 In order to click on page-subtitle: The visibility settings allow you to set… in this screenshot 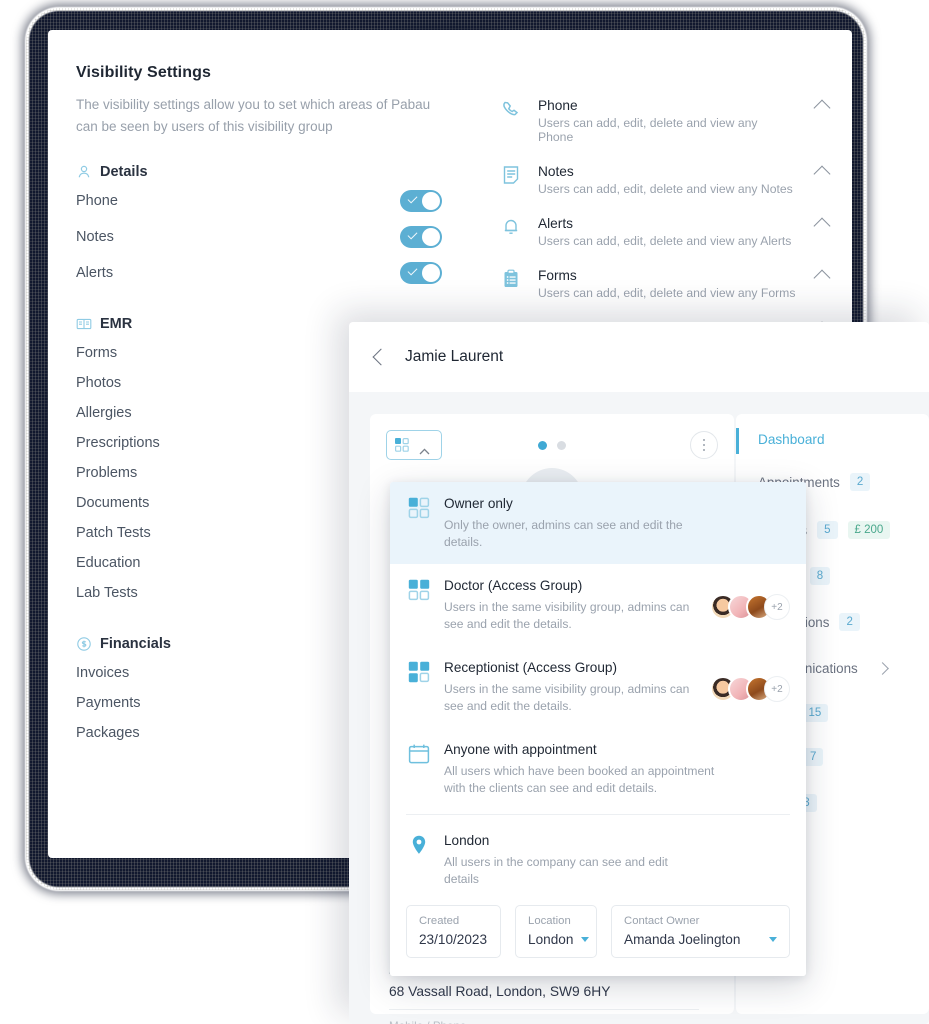, I will do `click(253, 115)`.